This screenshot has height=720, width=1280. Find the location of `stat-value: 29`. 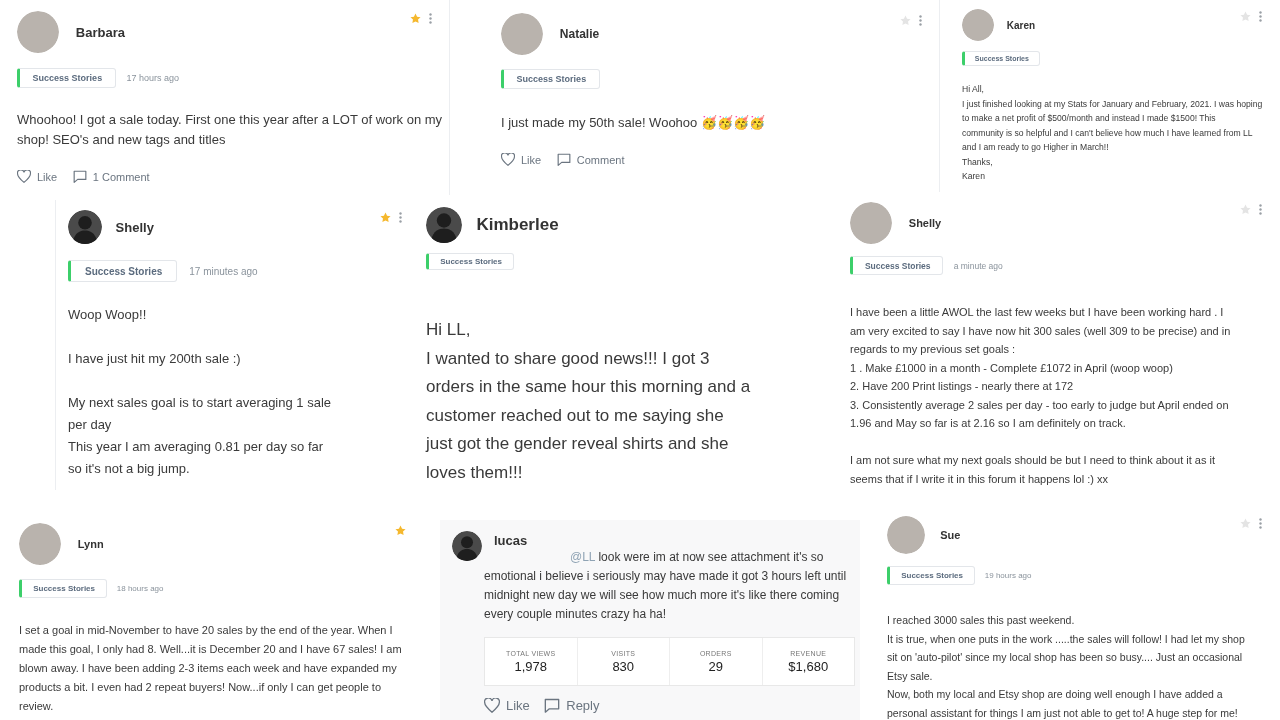

stat-value: 29 is located at coordinates (715, 666).